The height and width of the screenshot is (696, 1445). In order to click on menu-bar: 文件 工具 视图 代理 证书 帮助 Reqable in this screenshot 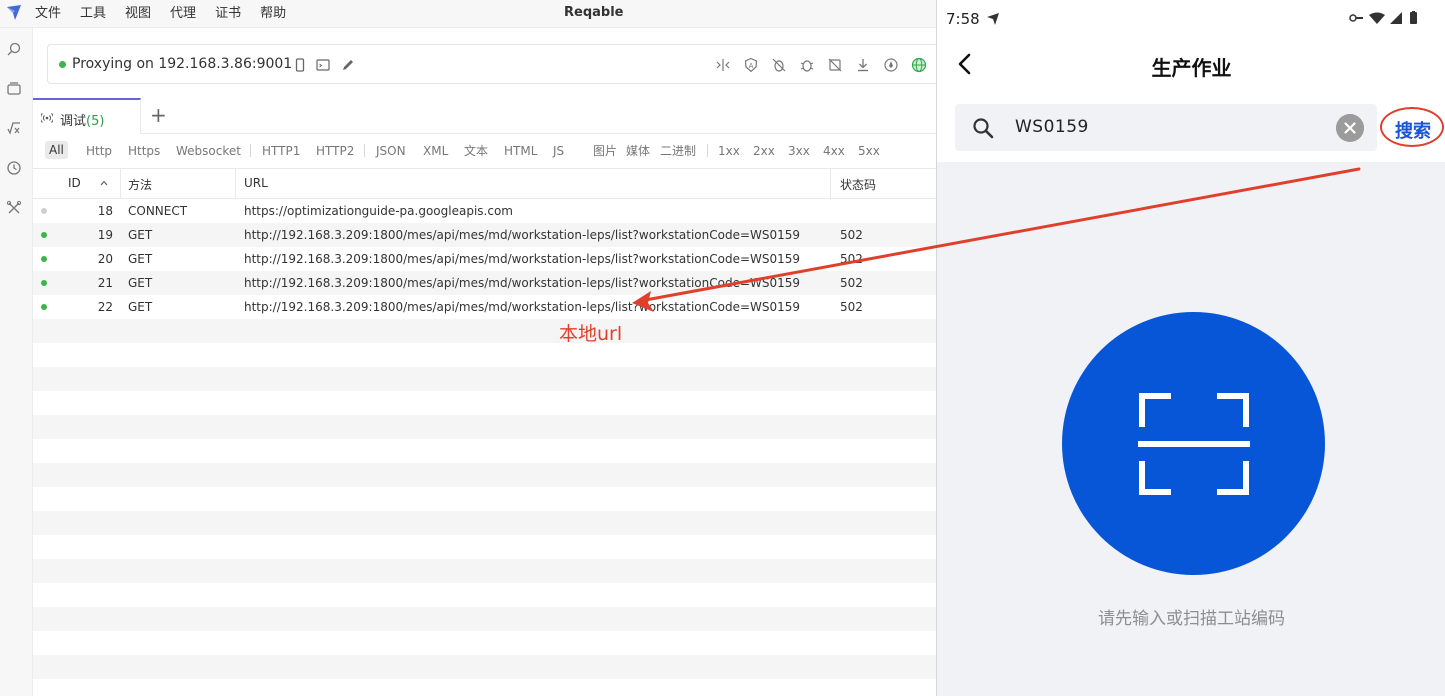, I will do `click(468, 14)`.